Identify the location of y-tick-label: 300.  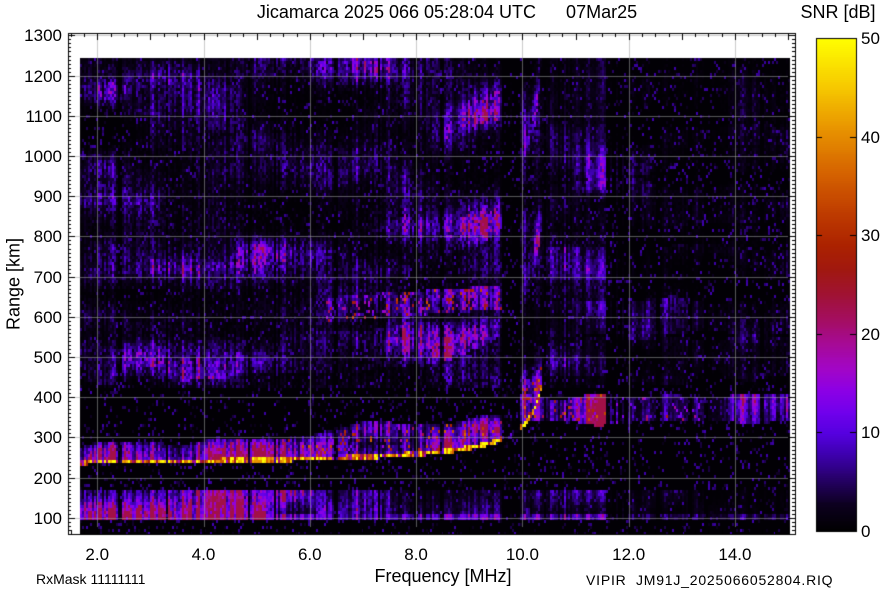
(47, 438).